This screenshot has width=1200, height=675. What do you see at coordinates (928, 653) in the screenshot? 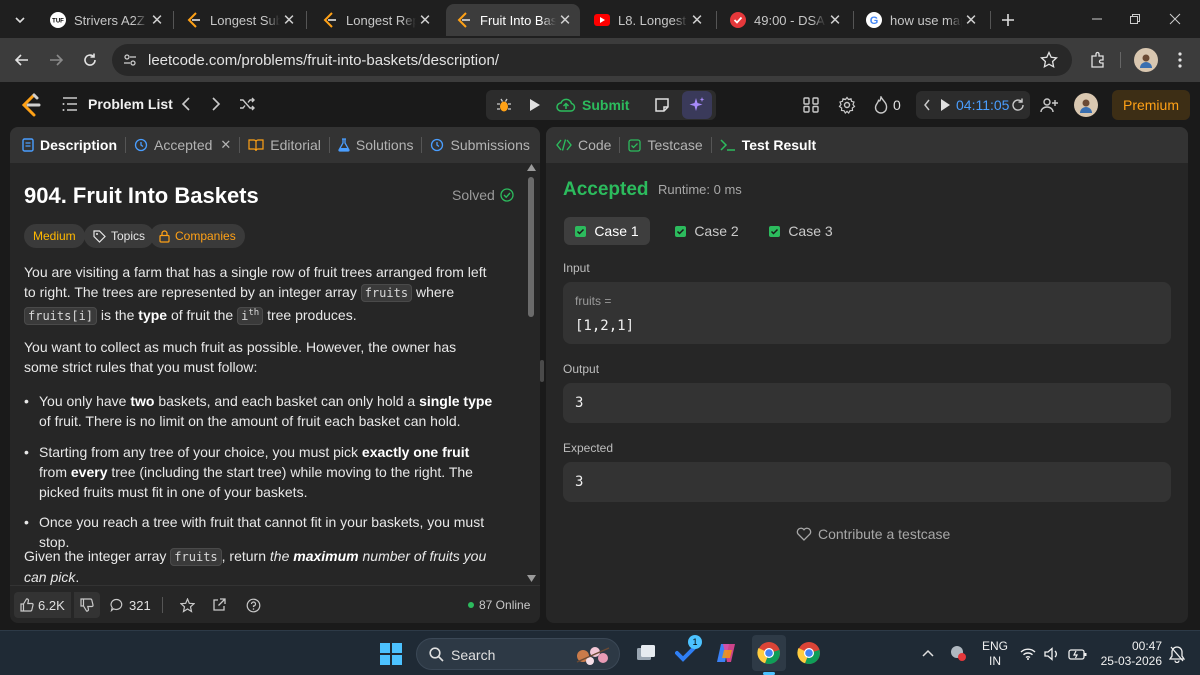
I see `tray-overflow-button` at bounding box center [928, 653].